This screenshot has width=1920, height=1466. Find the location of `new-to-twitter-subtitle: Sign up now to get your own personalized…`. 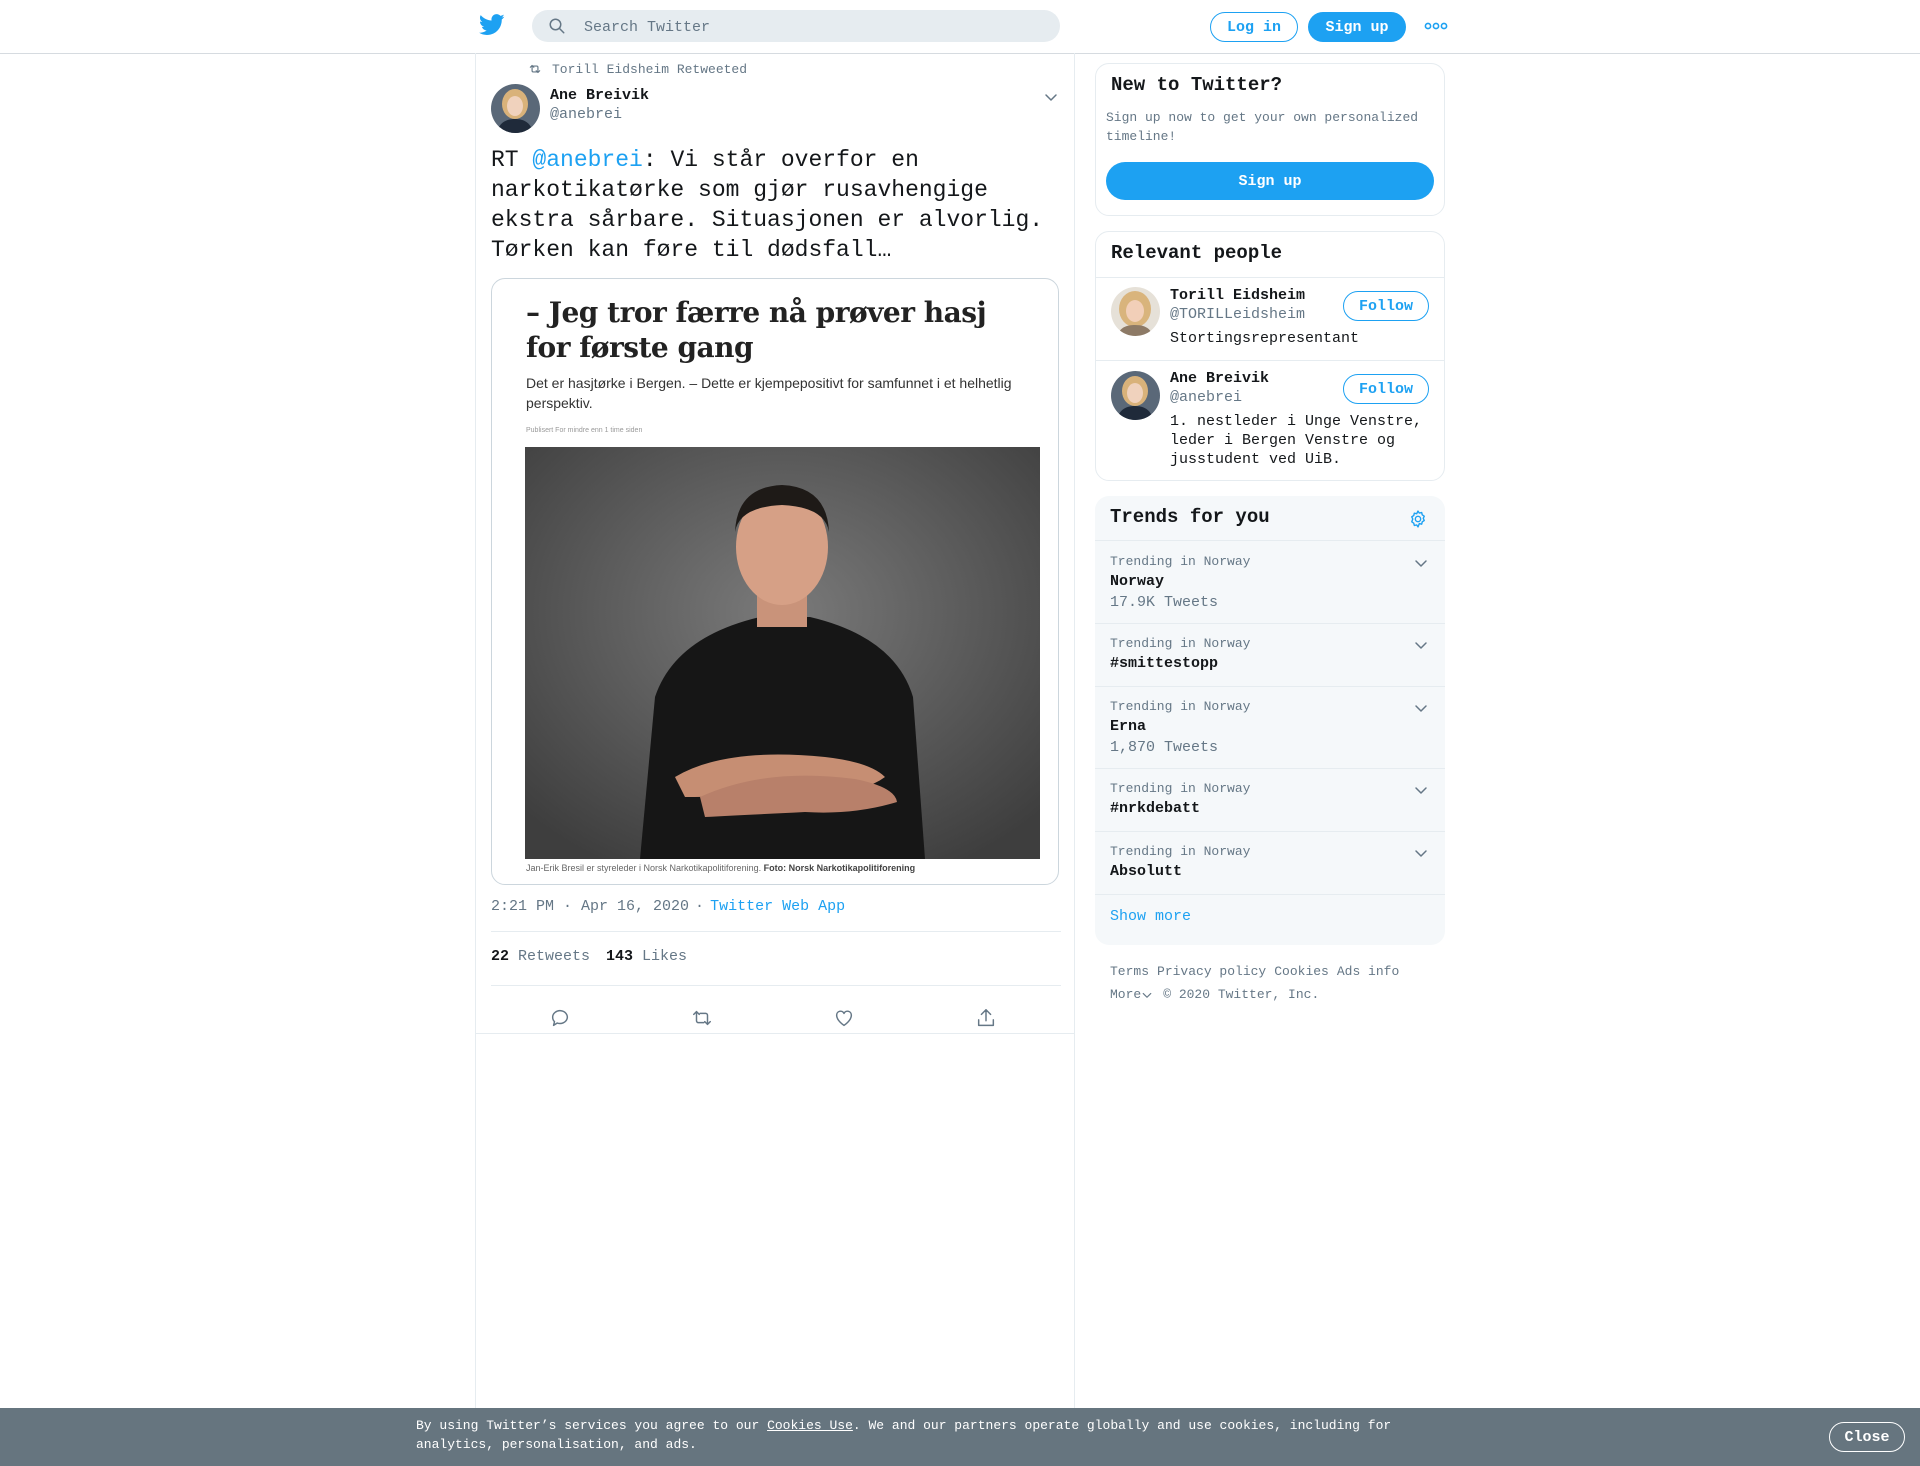

new-to-twitter-subtitle: Sign up now to get your own personalized… is located at coordinates (1262, 127).